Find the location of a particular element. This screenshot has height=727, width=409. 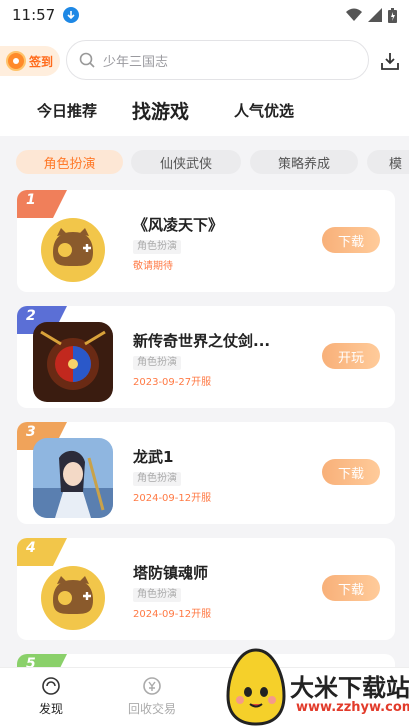

egg-mascot-logo is located at coordinates (256, 687).